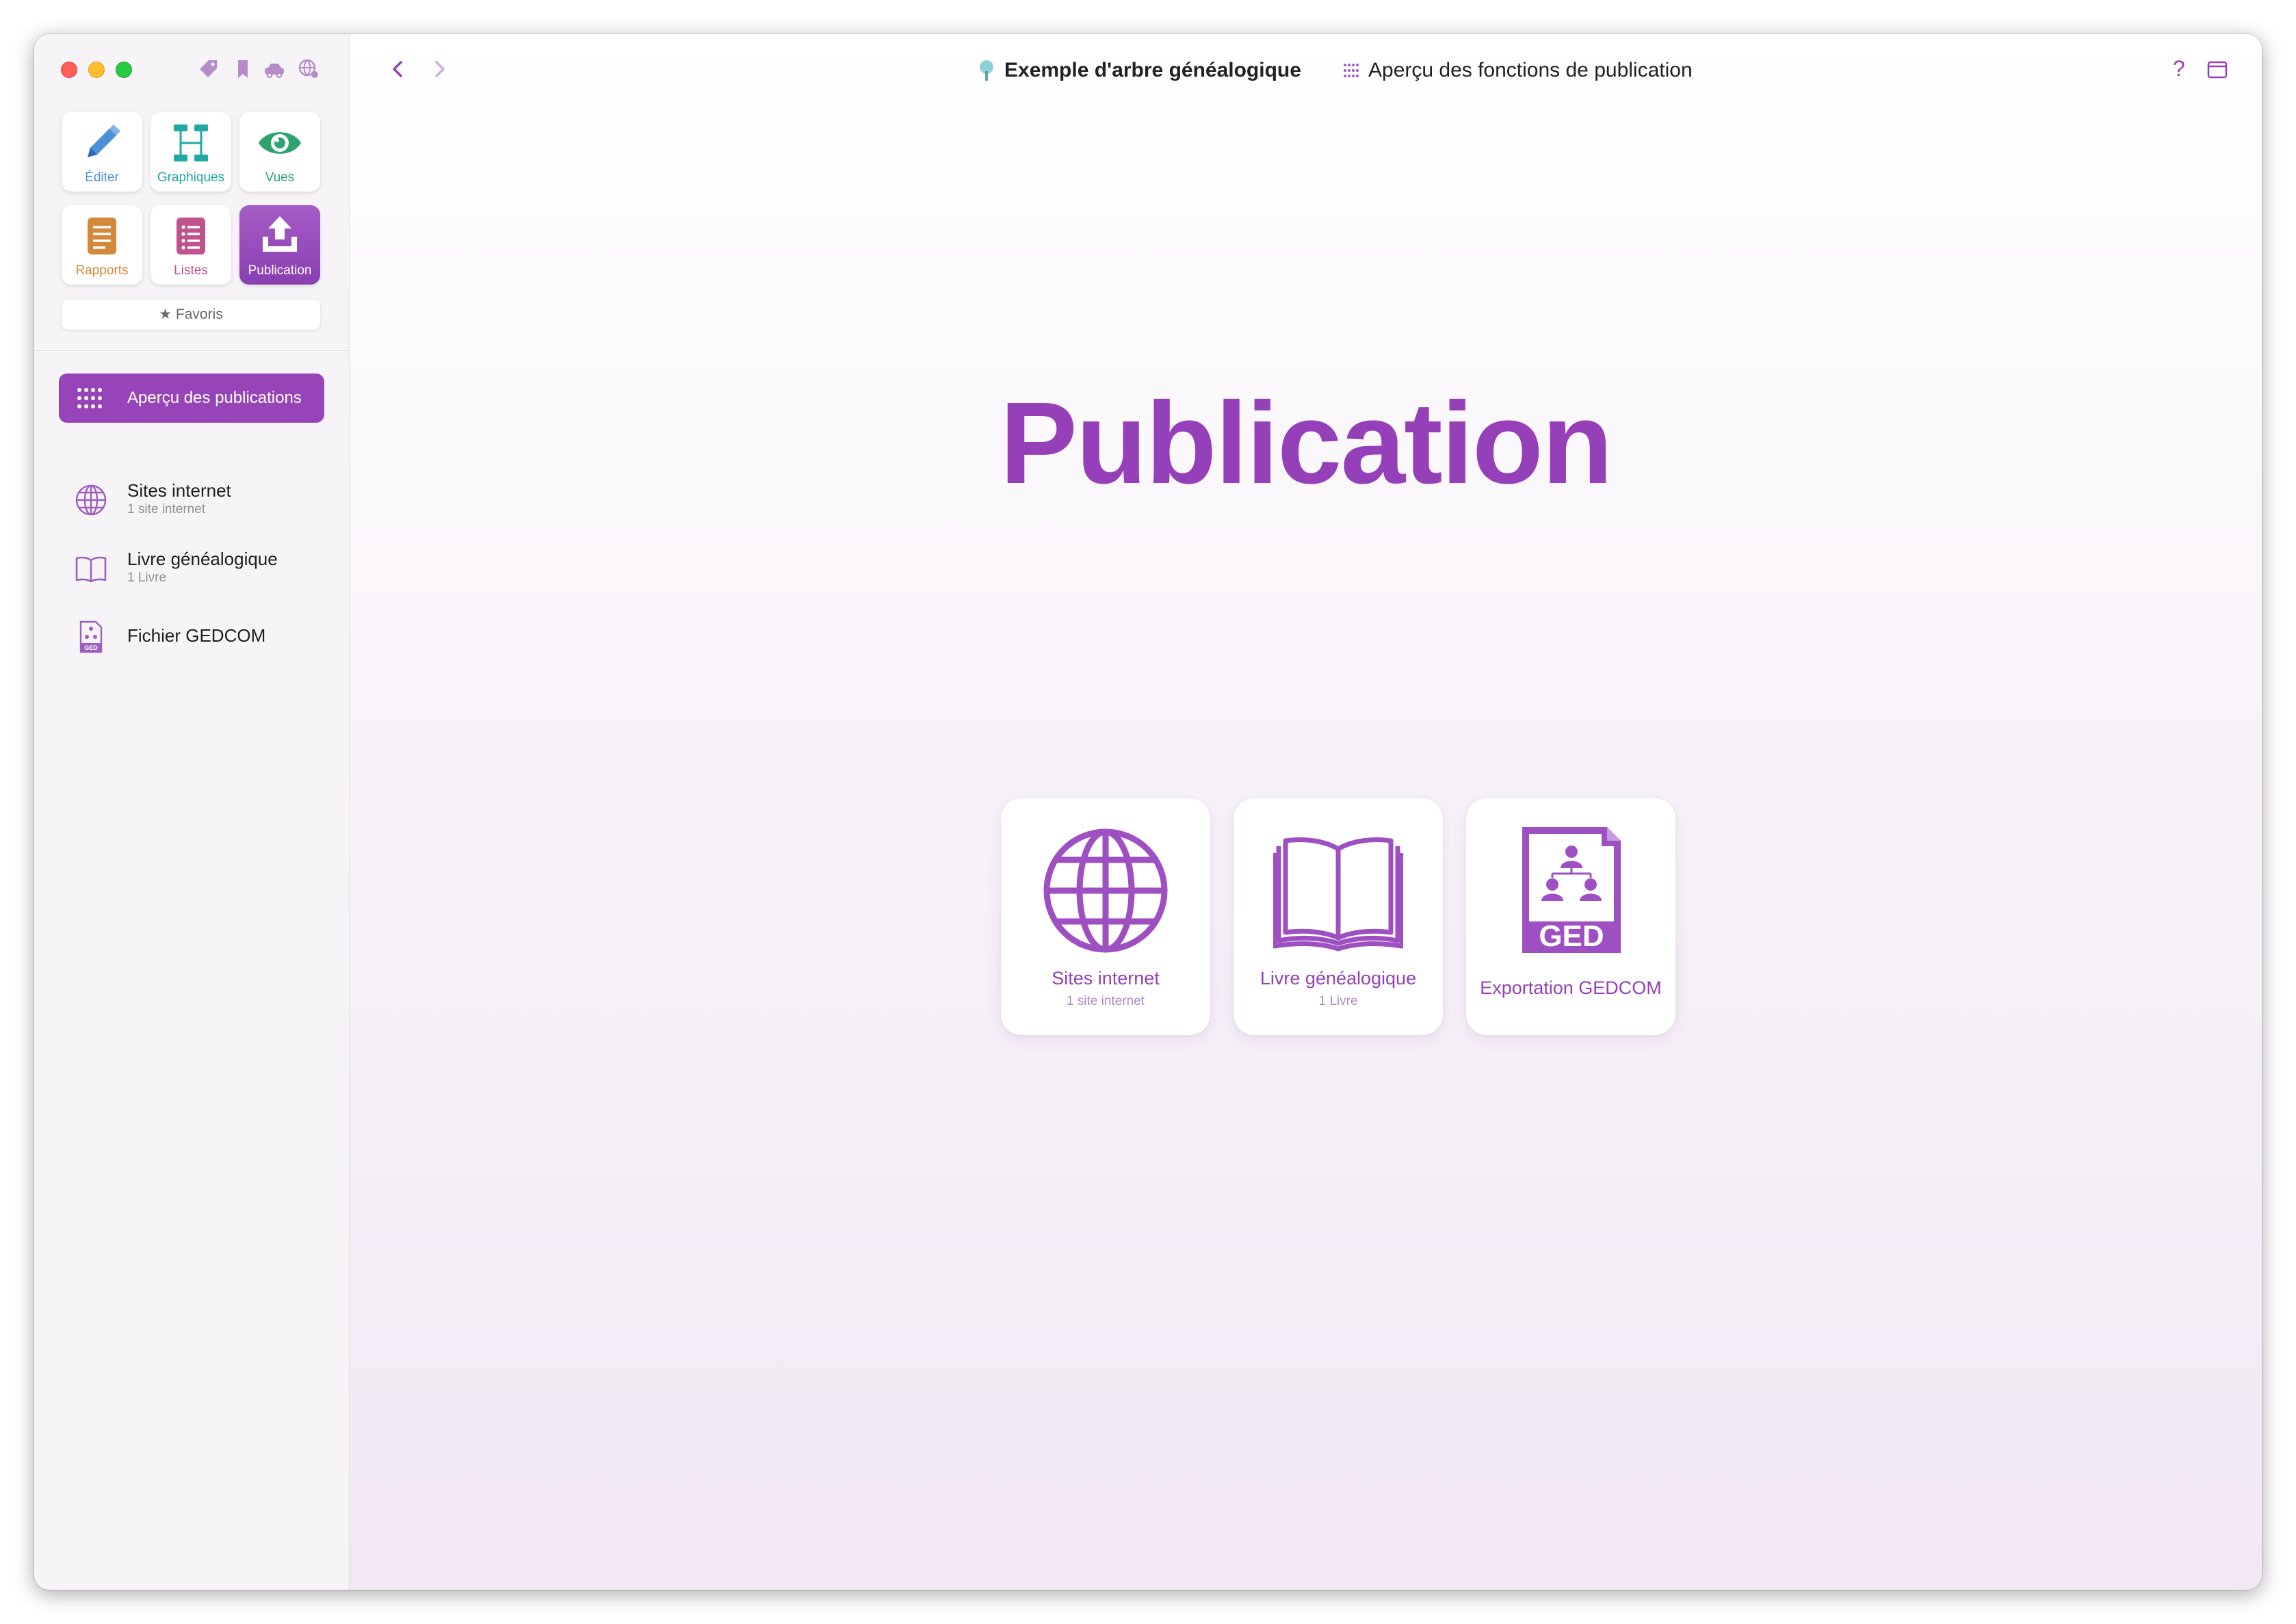 This screenshot has width=2296, height=1624. I want to click on sidebar-item-websites: Sites internet 1 site internet, so click(192, 499).